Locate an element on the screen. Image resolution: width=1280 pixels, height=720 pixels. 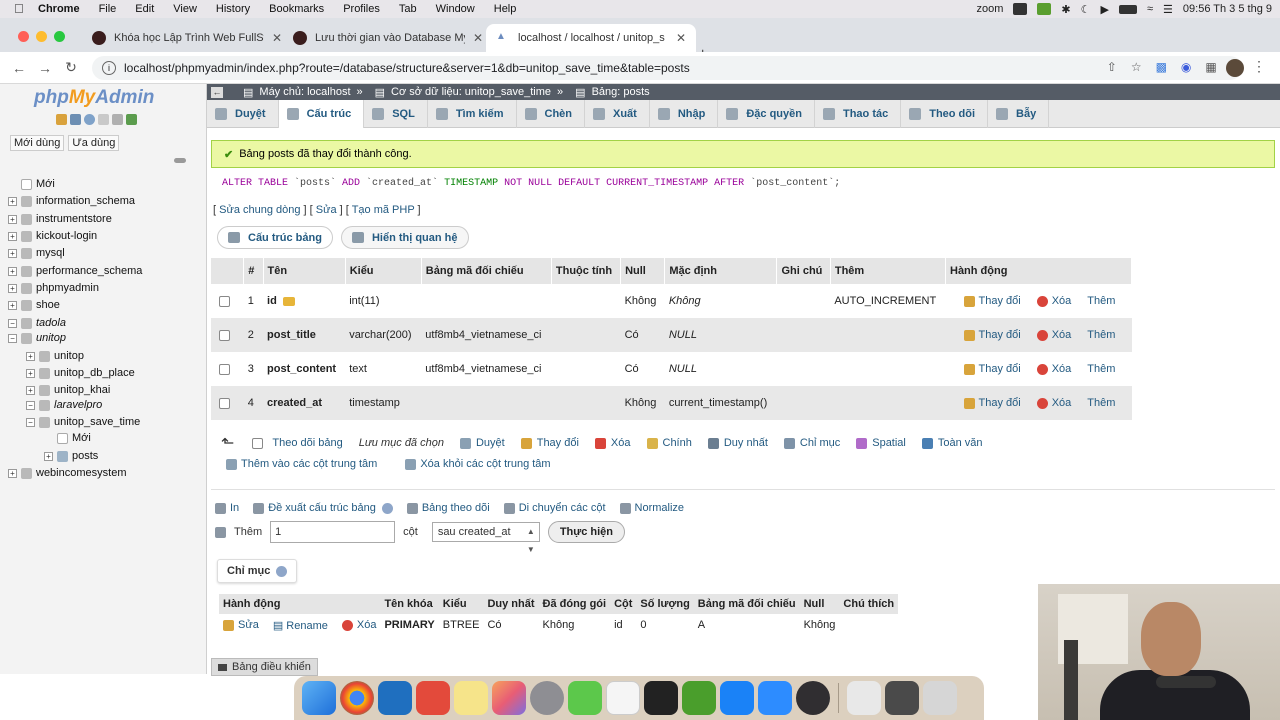
go-button: Thực hiện is located at coordinates (586, 532).